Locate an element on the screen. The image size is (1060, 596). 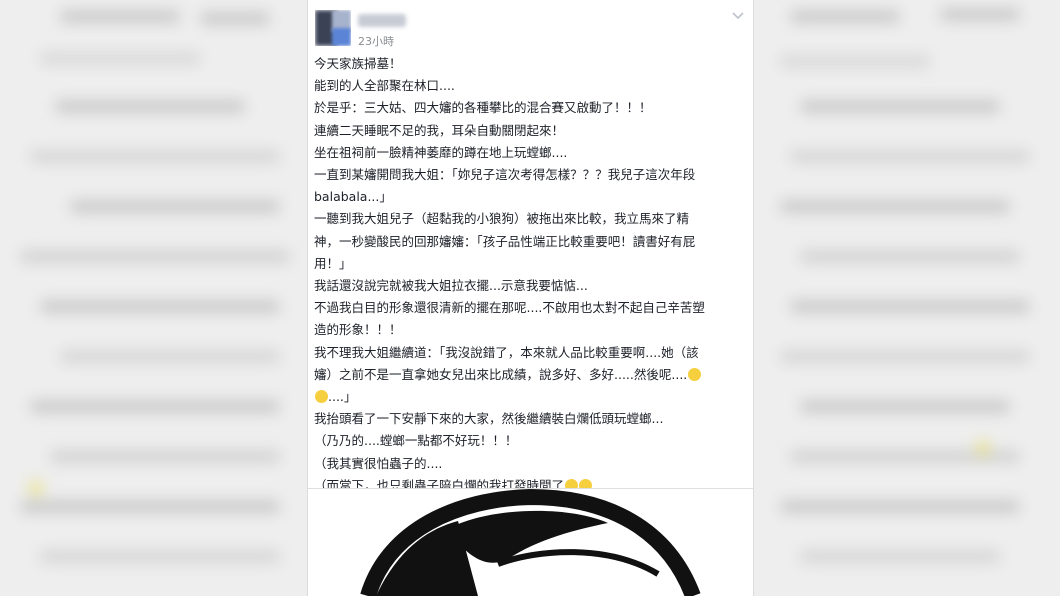
post-line: balabala...」 is located at coordinates (353, 197).